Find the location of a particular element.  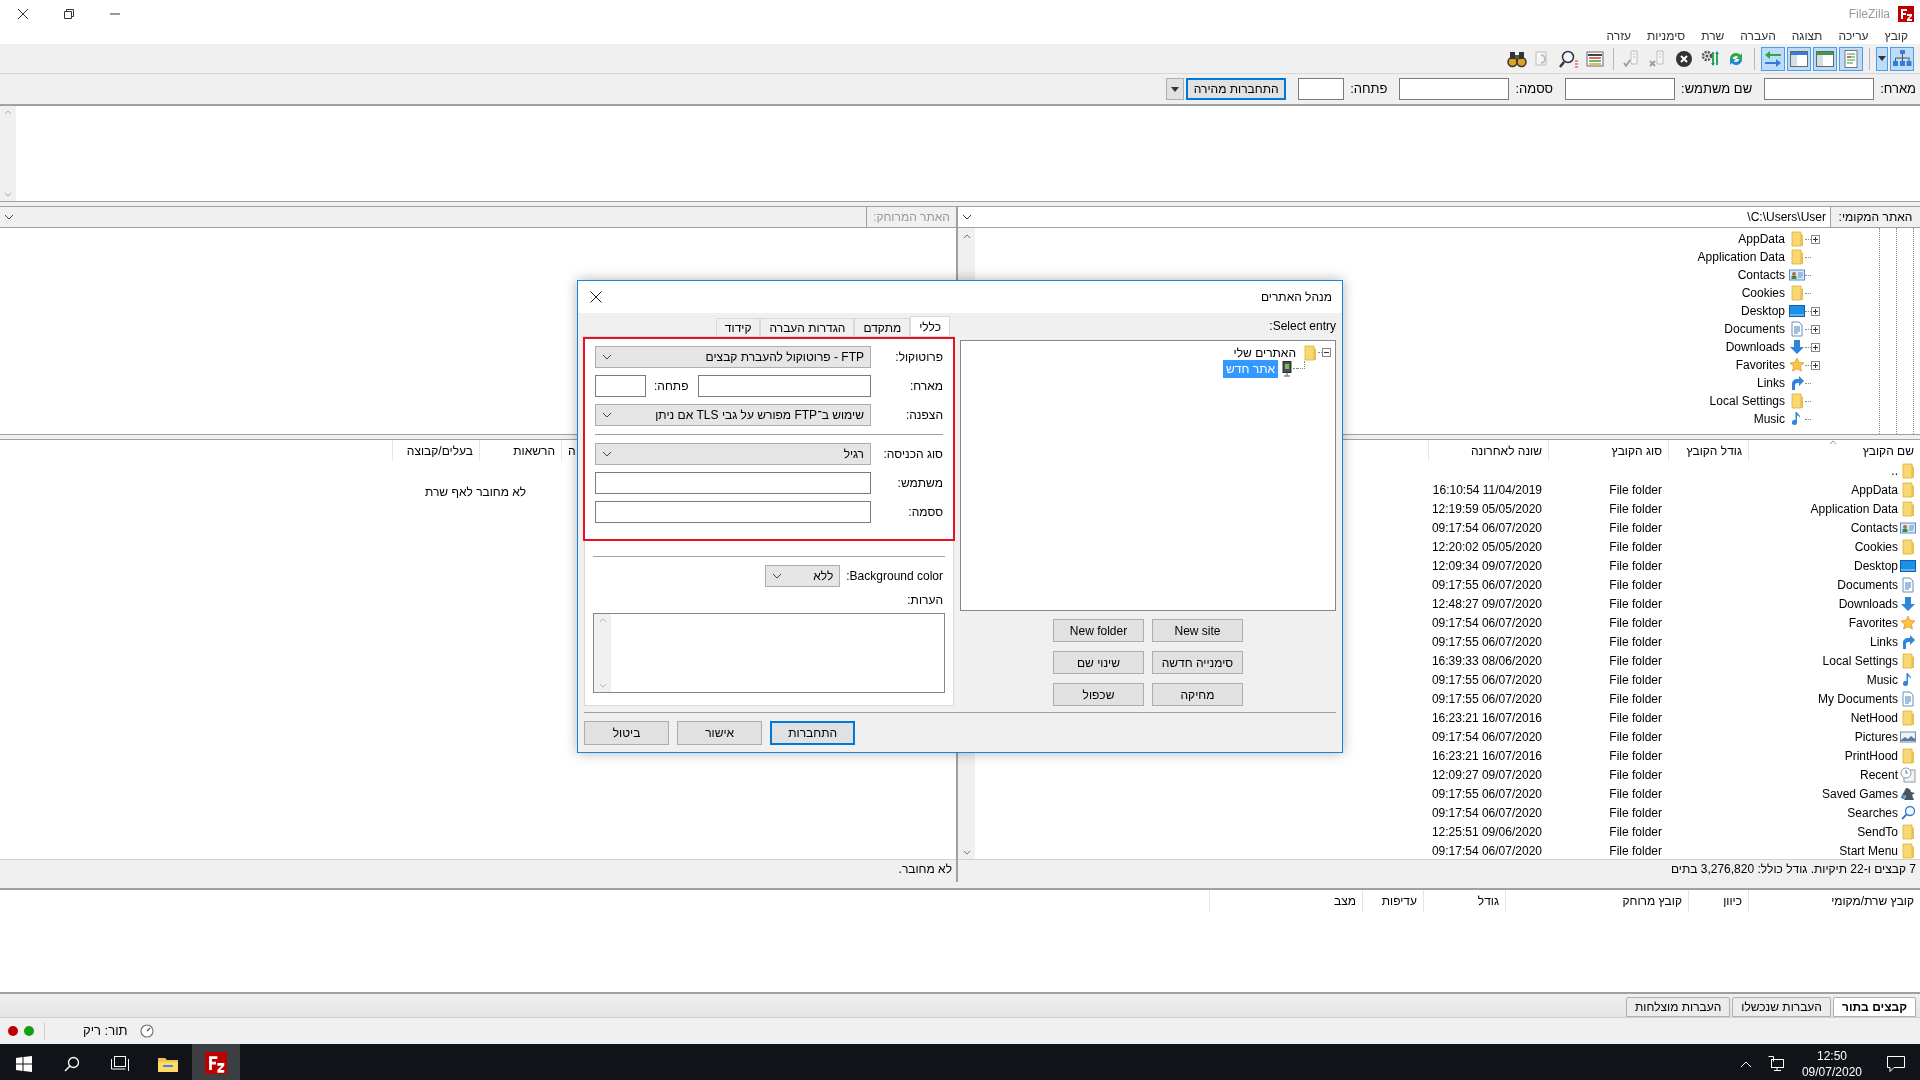

column-header: גודל is located at coordinates (1488, 901).